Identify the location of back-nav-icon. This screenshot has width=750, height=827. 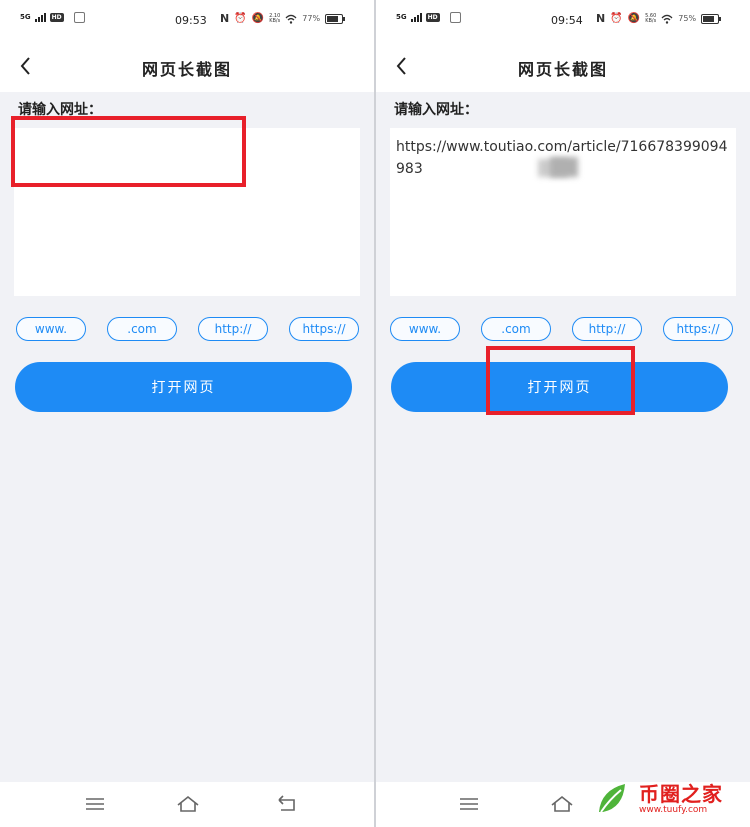
(287, 804).